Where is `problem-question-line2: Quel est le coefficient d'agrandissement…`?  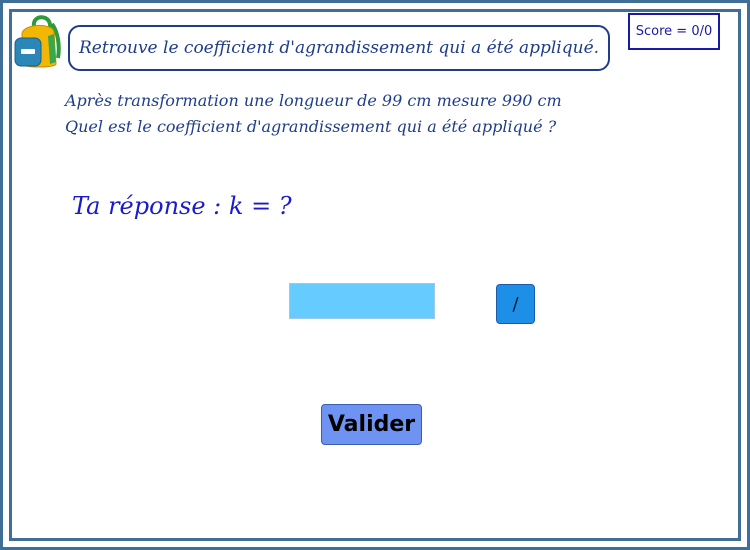
problem-question-line2: Quel est le coefficient d'agrandissement… is located at coordinates (311, 126).